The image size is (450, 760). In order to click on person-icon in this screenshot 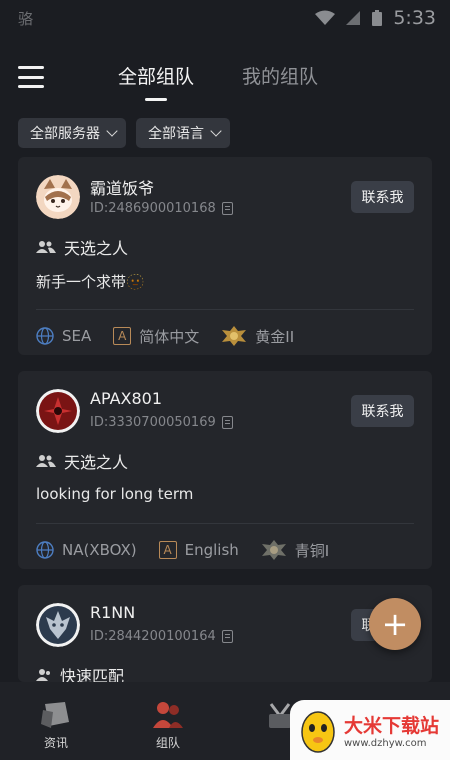, I will do `click(43, 675)`.